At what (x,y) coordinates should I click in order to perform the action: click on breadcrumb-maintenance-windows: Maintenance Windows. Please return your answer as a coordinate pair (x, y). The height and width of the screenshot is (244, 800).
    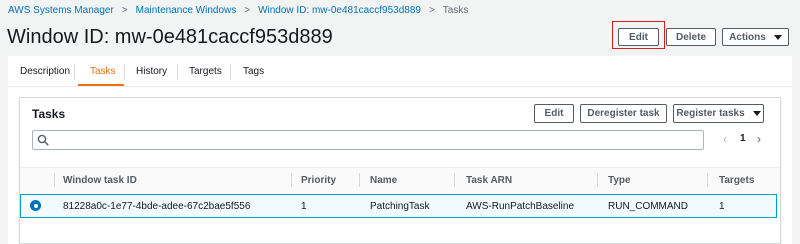
    Looking at the image, I should click on (186, 10).